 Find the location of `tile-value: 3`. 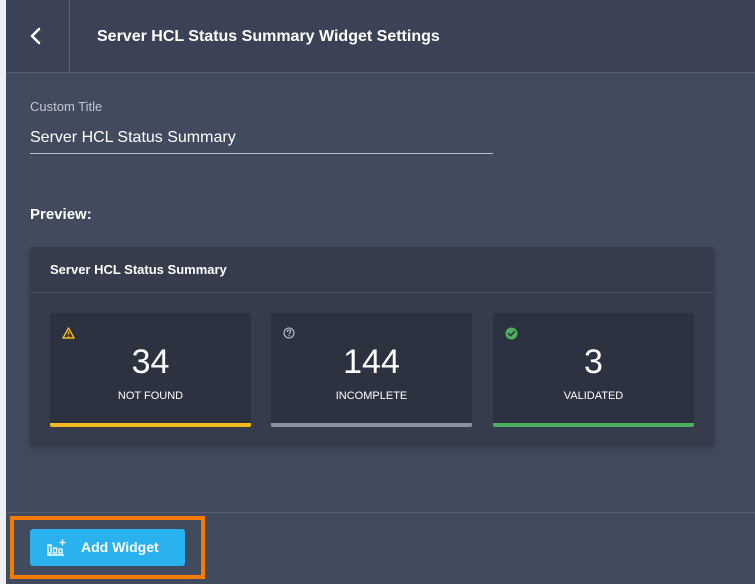

tile-value: 3 is located at coordinates (593, 362).